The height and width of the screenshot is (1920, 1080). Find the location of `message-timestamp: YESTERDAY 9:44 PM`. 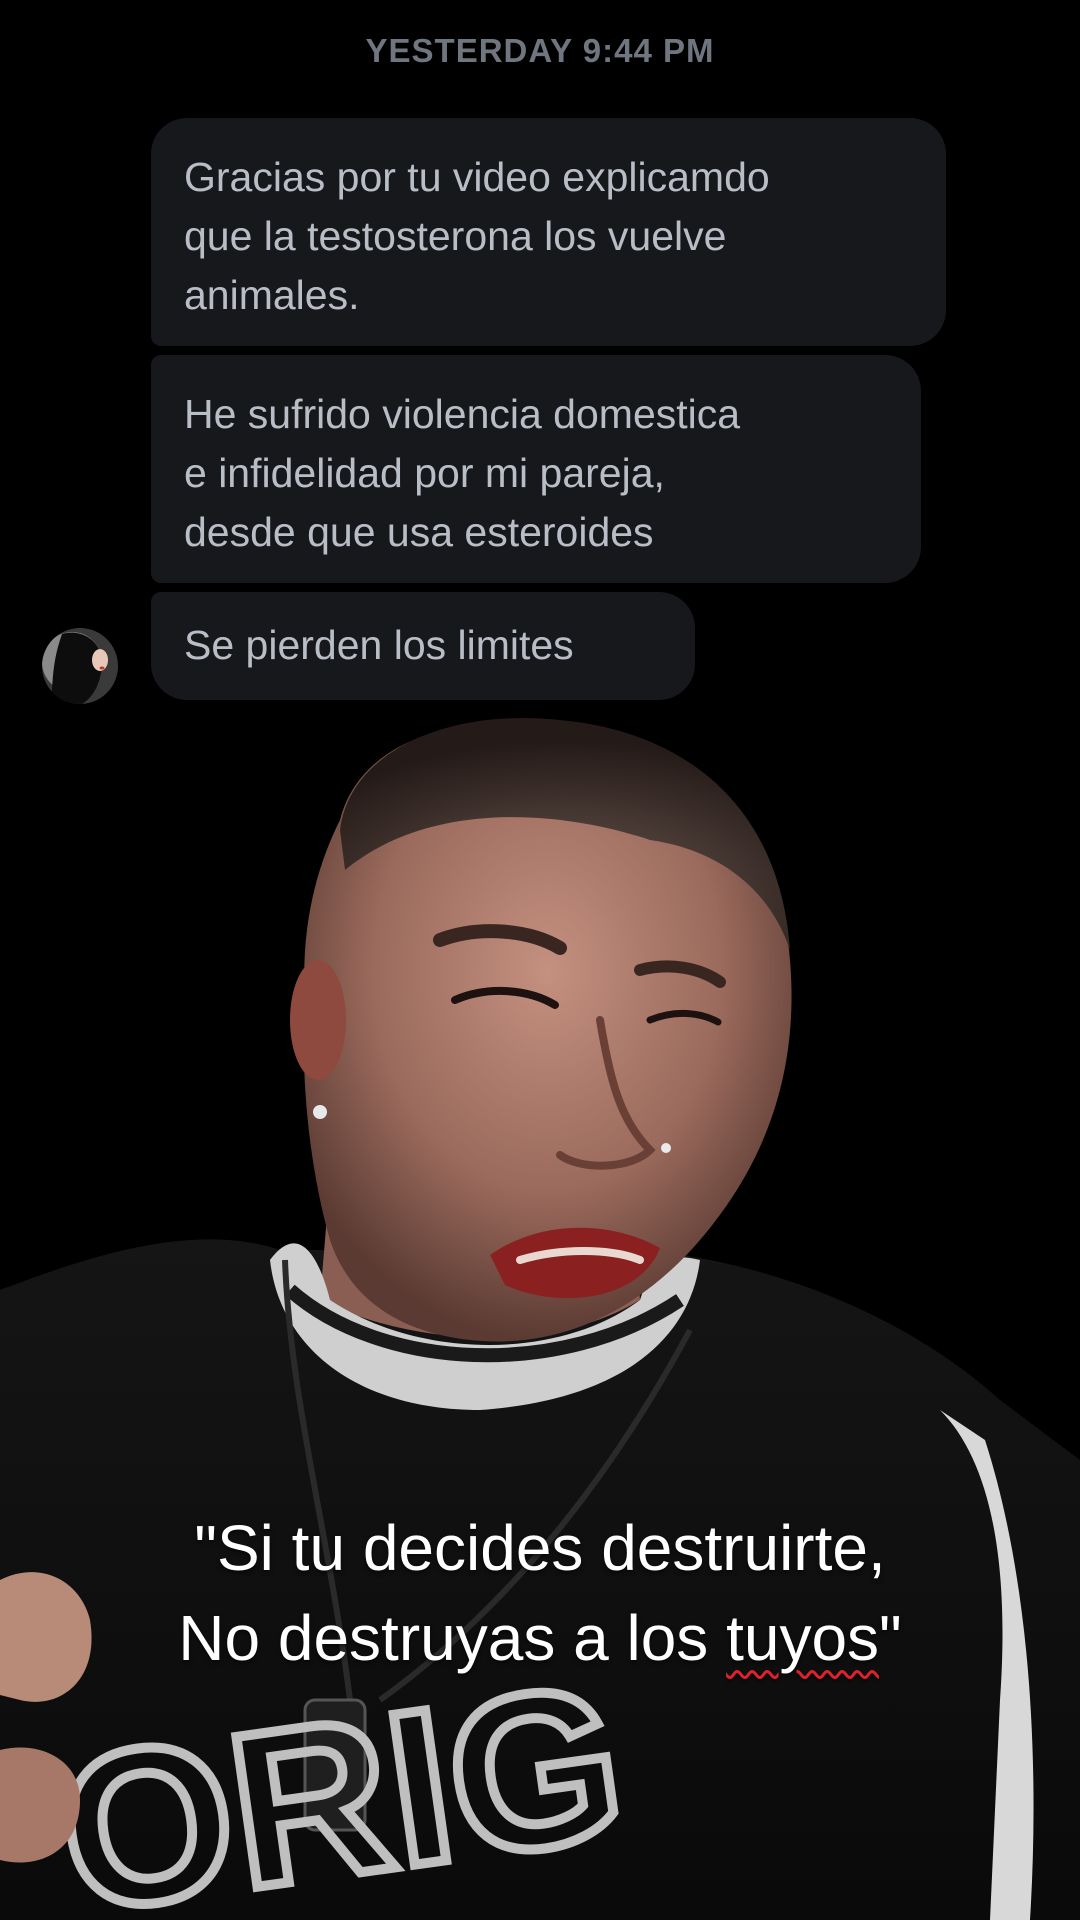

message-timestamp: YESTERDAY 9:44 PM is located at coordinates (540, 50).